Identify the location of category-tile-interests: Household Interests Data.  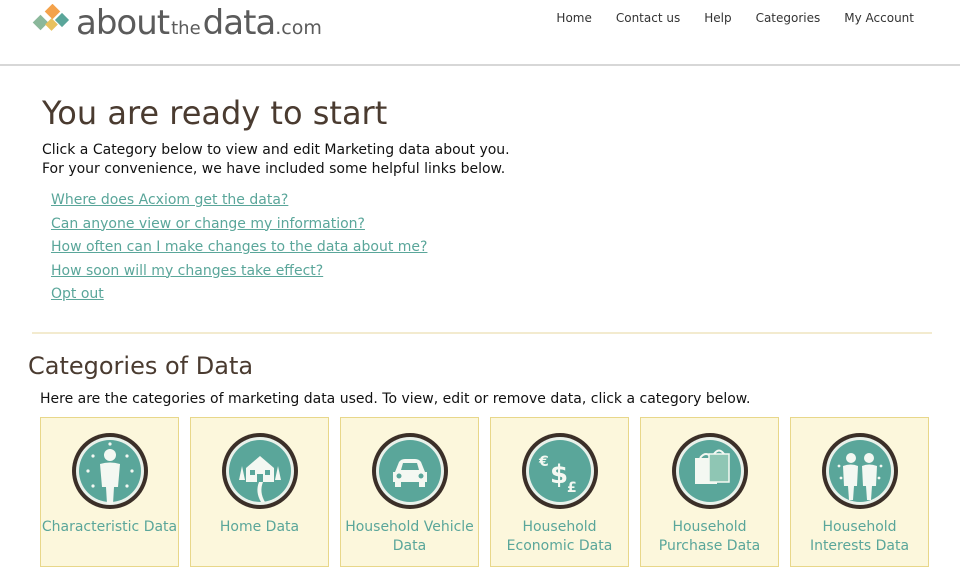
(859, 492).